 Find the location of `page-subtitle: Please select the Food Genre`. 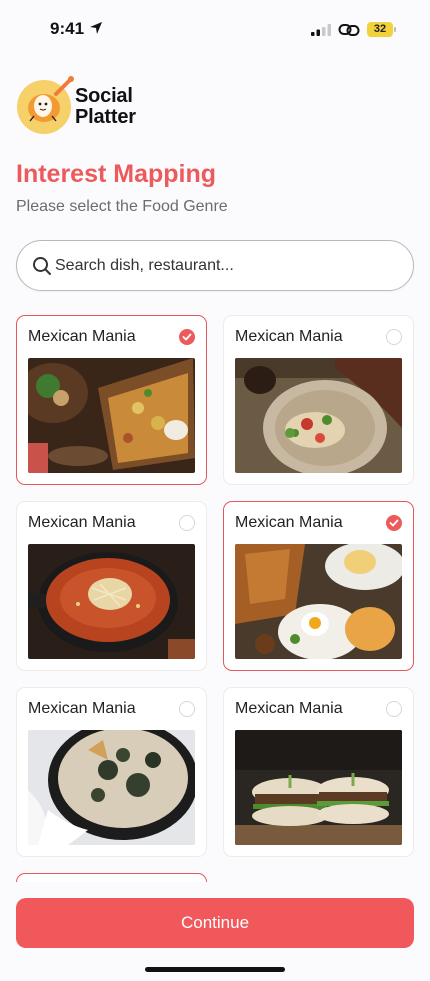

page-subtitle: Please select the Food Genre is located at coordinates (122, 206).